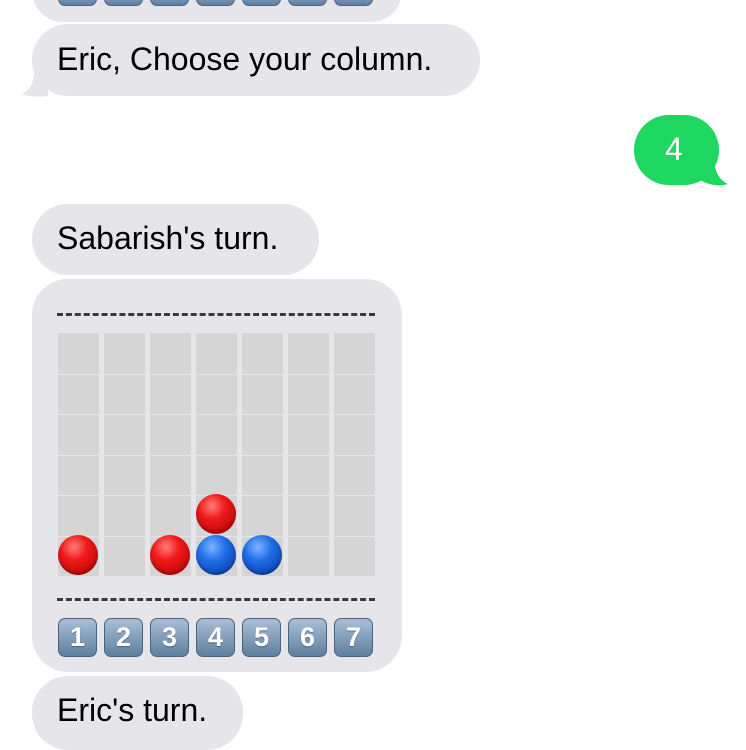 This screenshot has width=746, height=750. Describe the element at coordinates (353, 637) in the screenshot. I see `column-key-7: 7` at that location.